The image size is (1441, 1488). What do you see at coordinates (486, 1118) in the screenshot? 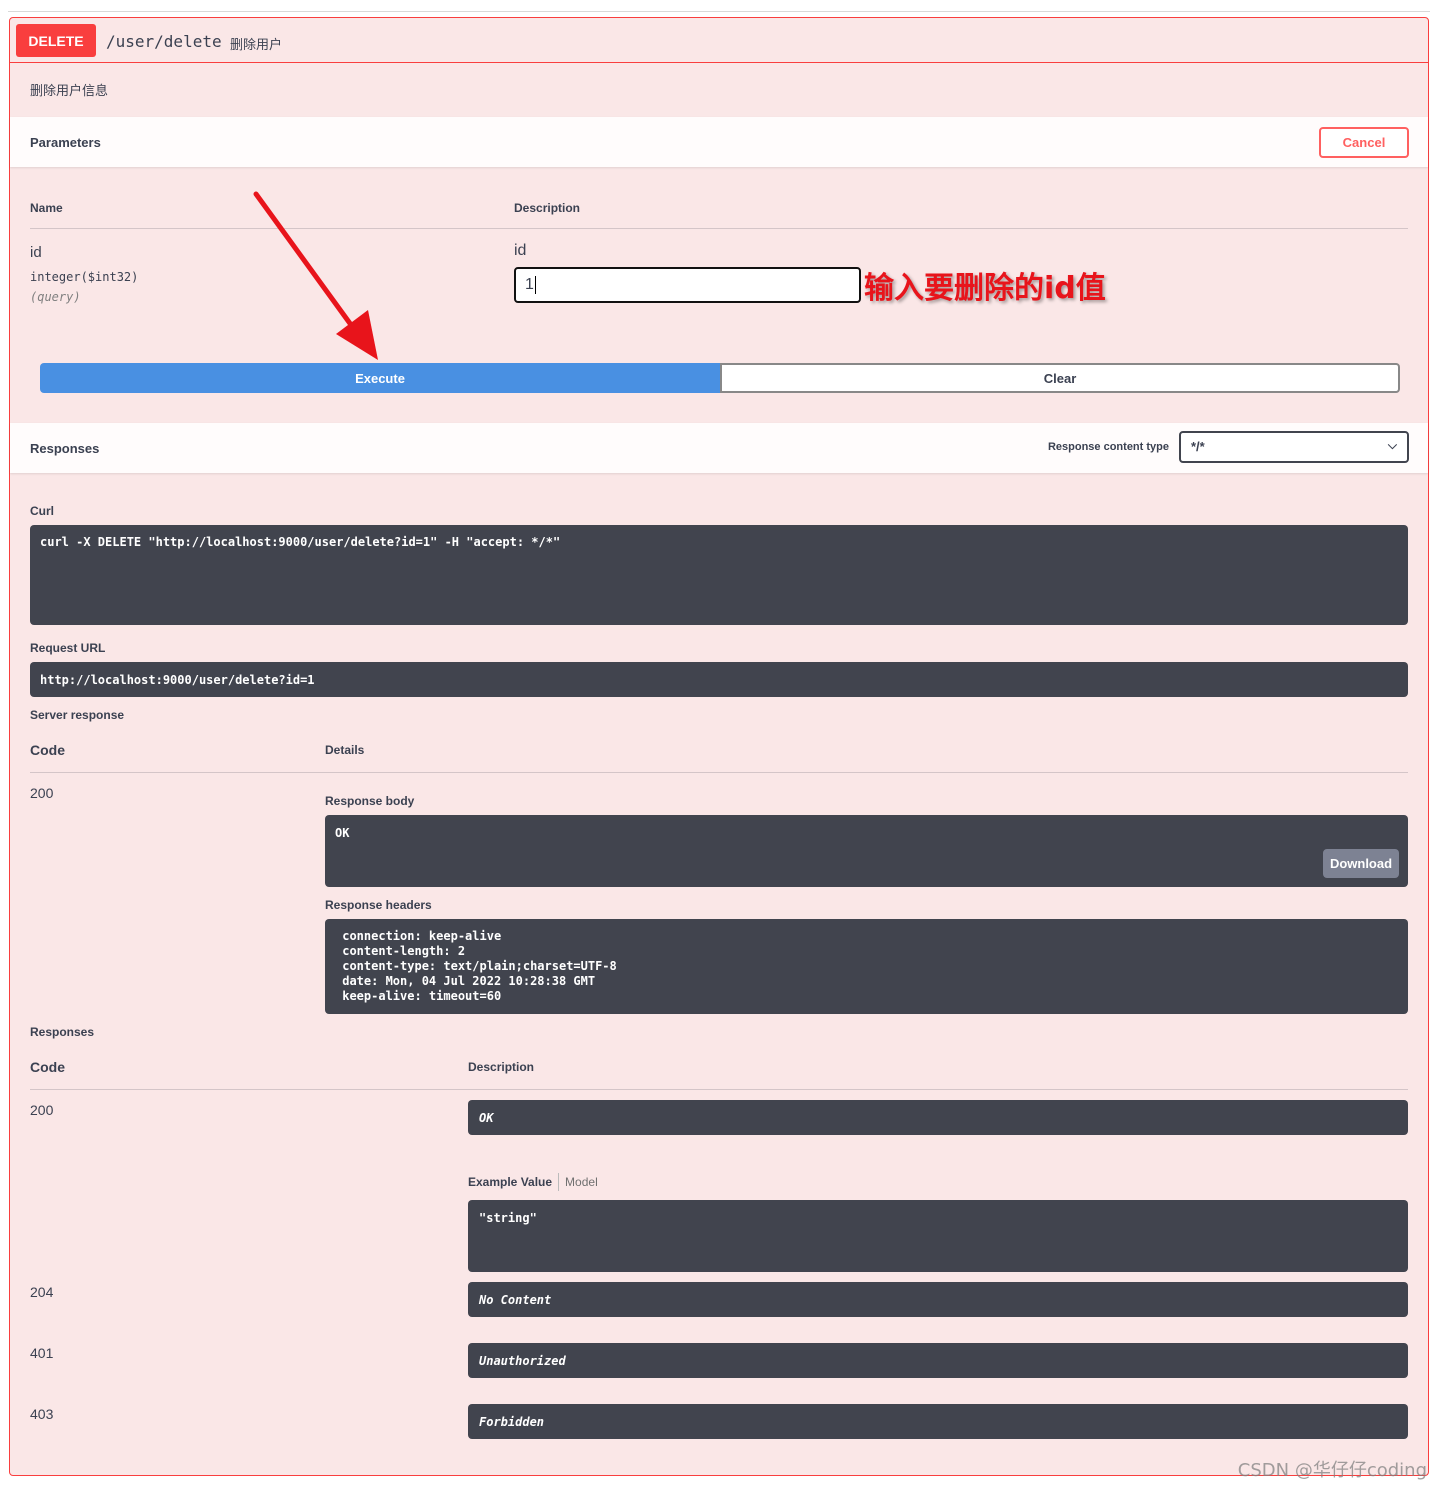
I see `response-desc-200-text: OK` at bounding box center [486, 1118].